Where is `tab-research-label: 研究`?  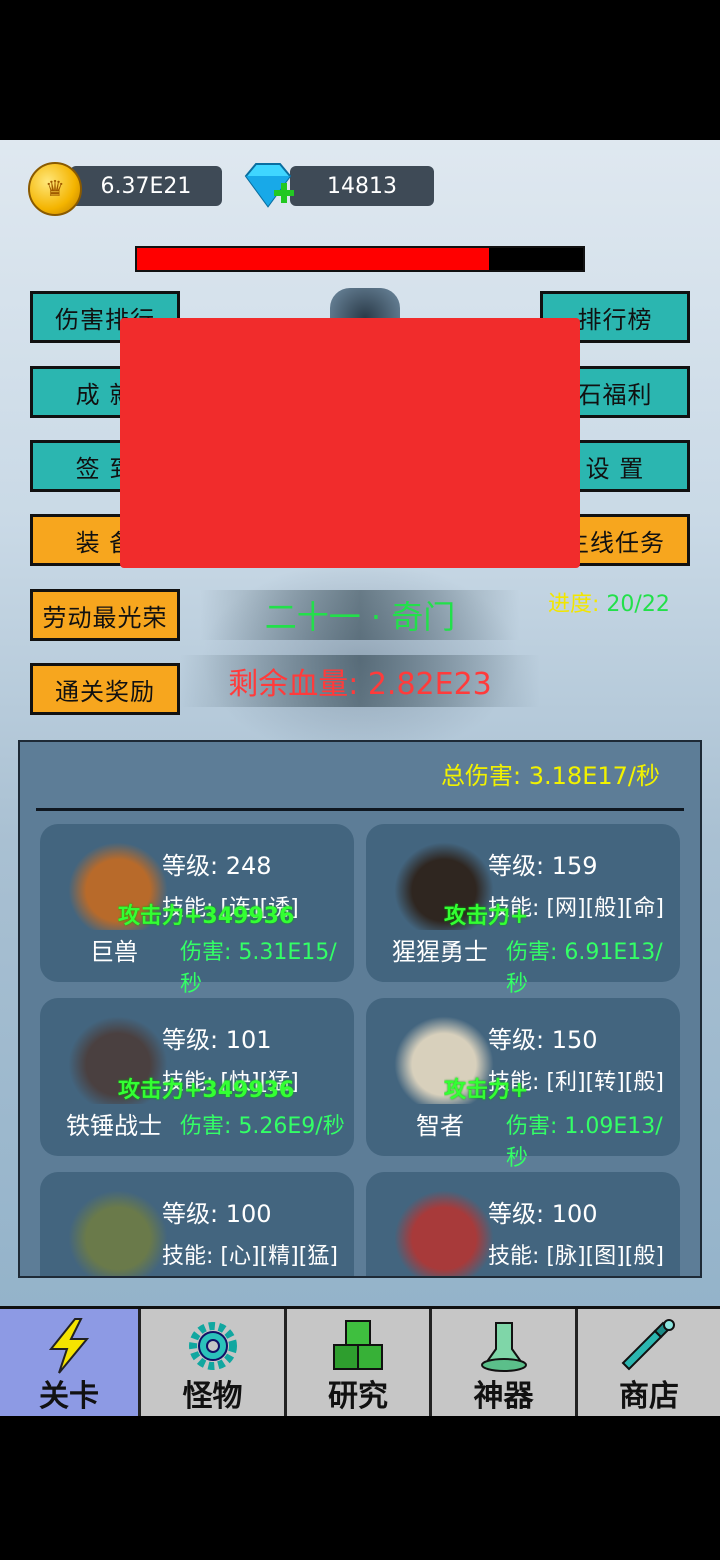
tab-research-label: 研究 is located at coordinates (358, 1396).